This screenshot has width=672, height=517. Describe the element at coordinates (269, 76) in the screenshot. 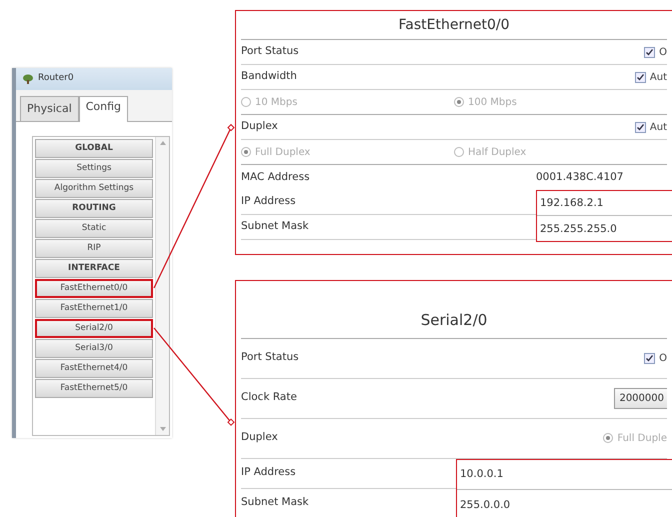

I see `field-label: Bandwidth` at that location.